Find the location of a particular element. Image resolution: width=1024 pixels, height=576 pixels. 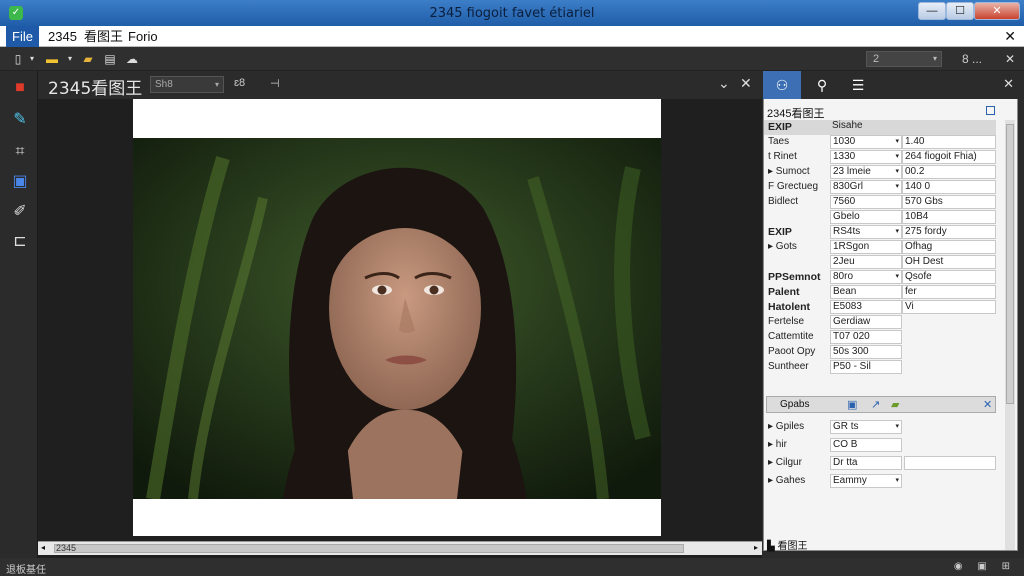

option-value: GR ts ▾ is located at coordinates (866, 427).